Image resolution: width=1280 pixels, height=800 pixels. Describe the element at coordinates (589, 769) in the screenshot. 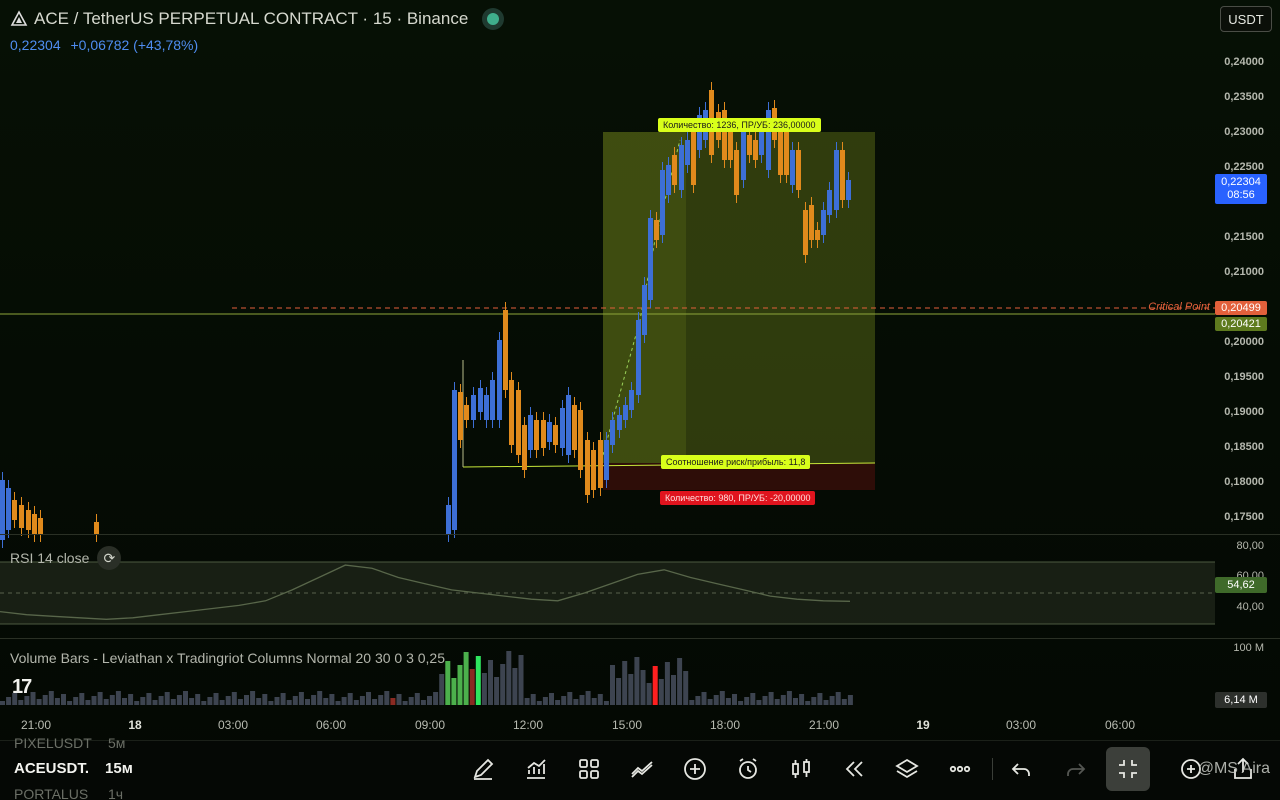

I see `layouts-button` at that location.